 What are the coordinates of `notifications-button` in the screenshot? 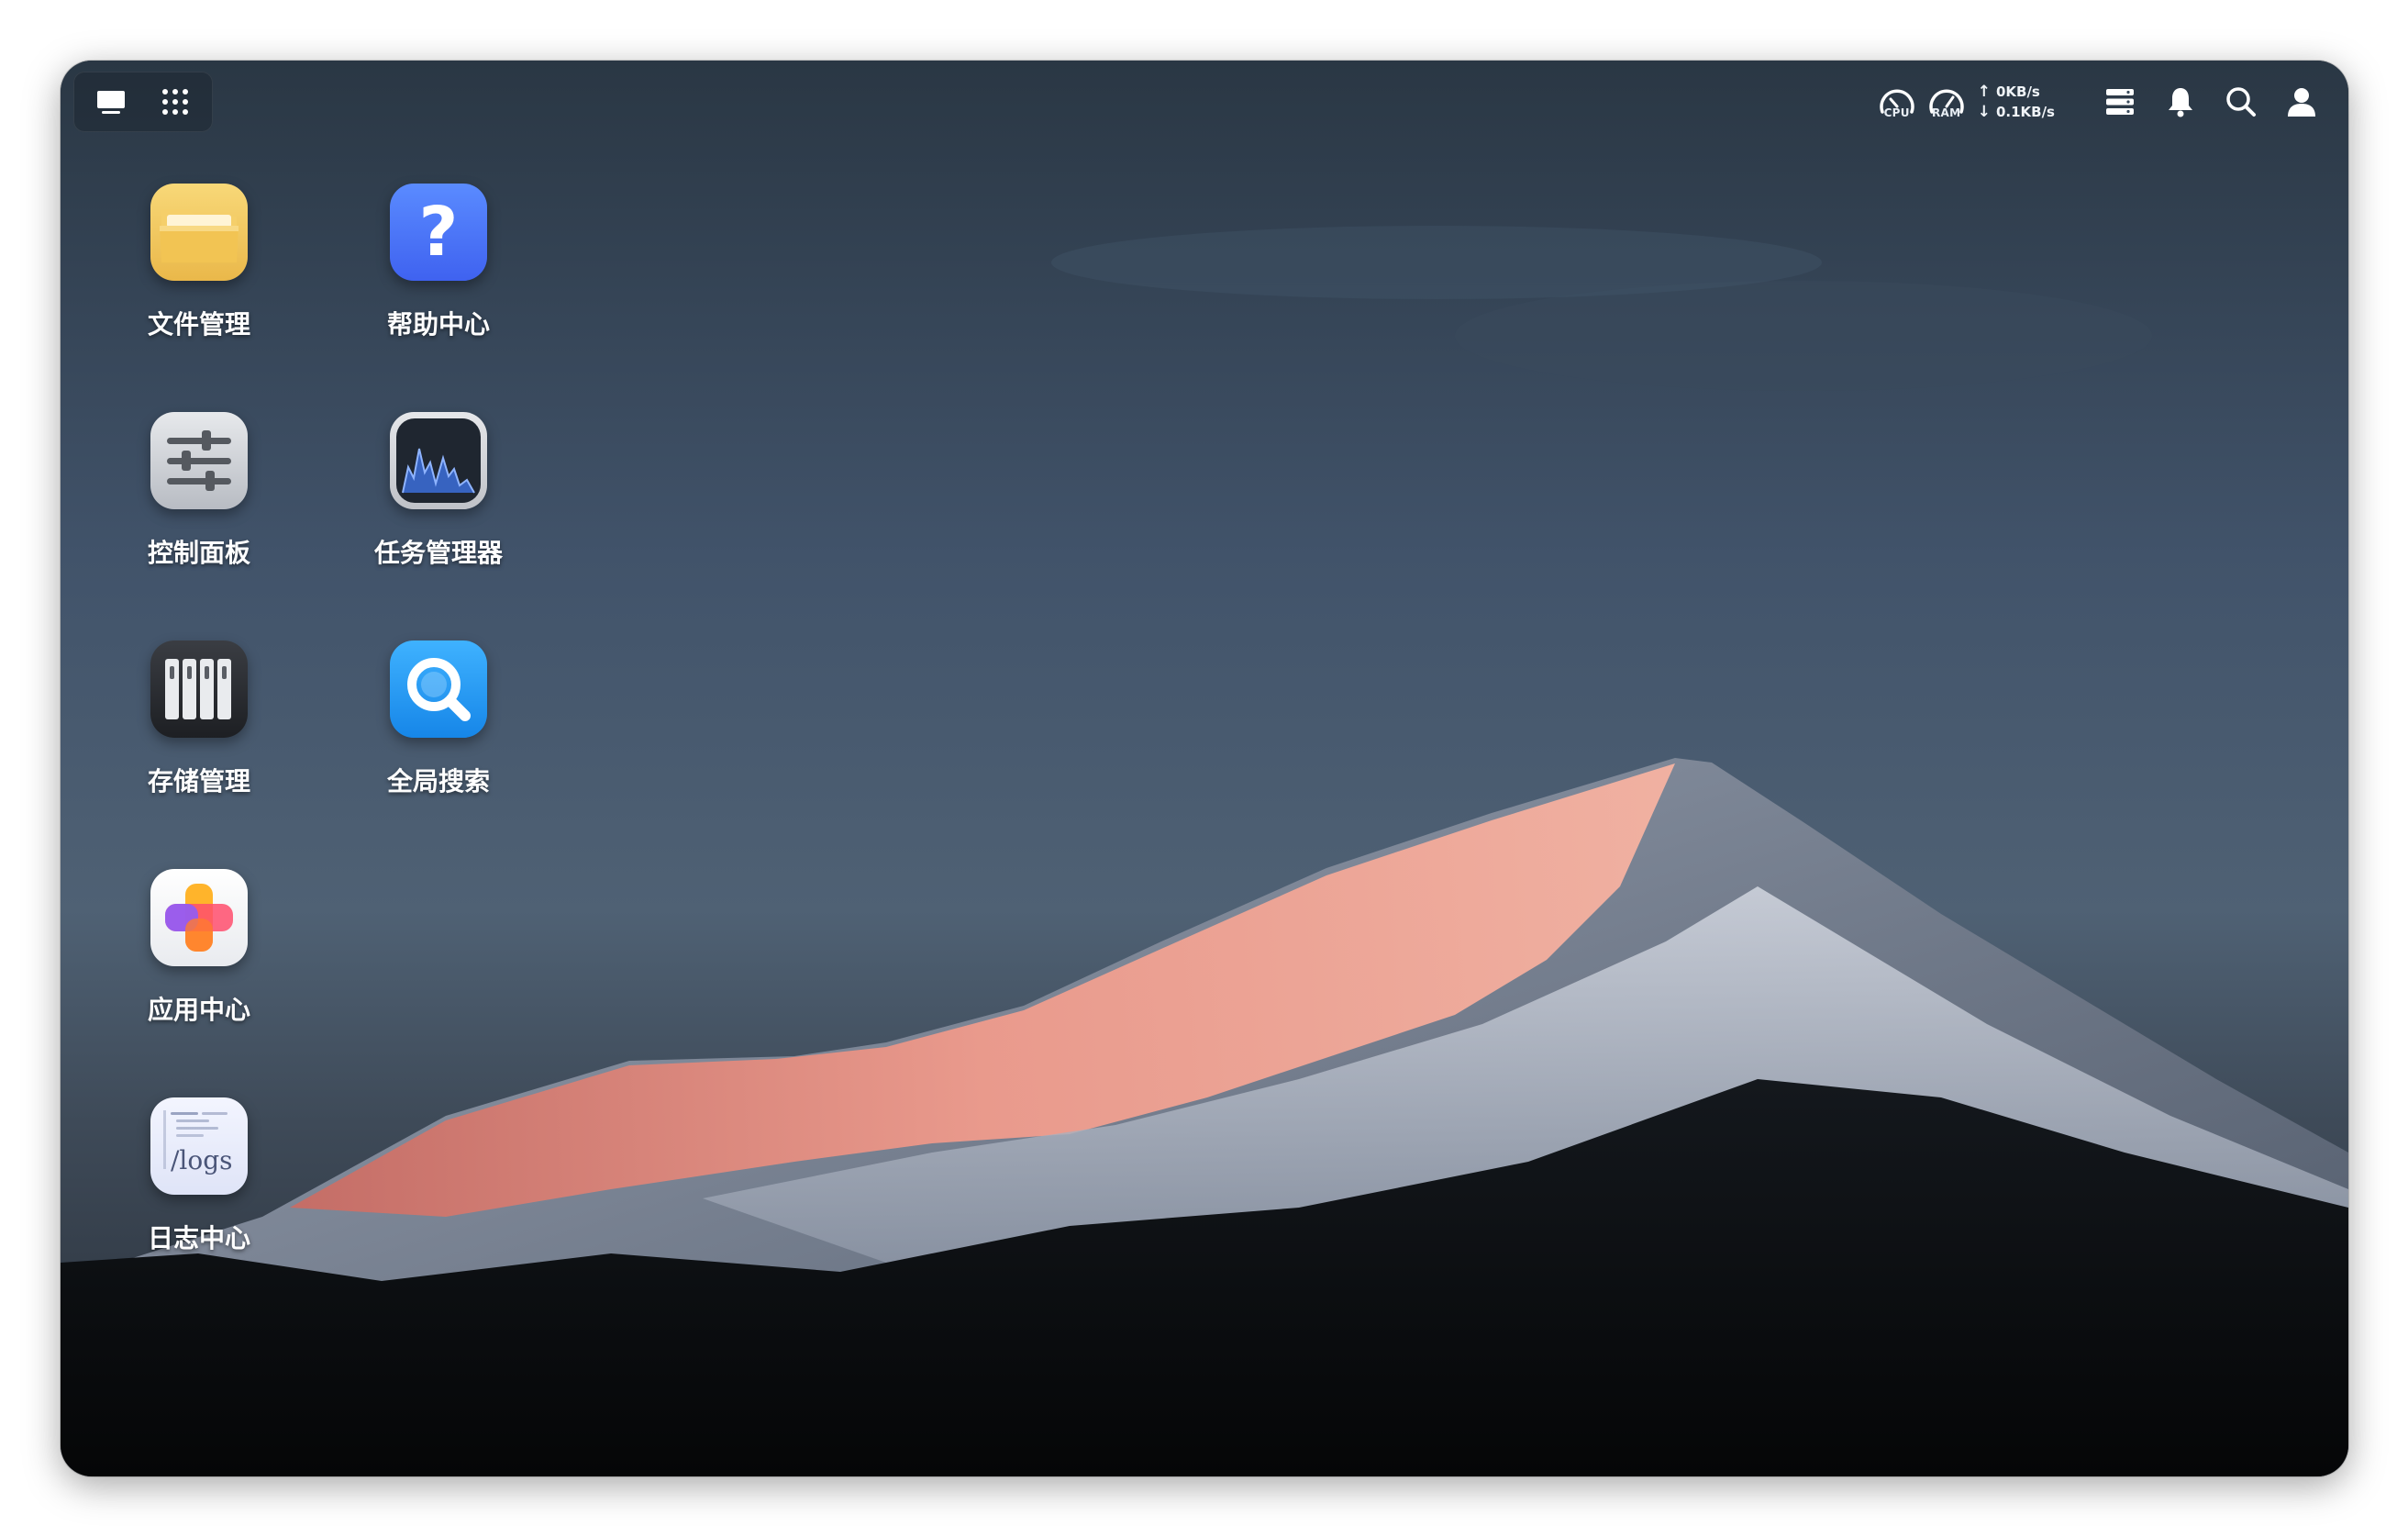 It's located at (2180, 102).